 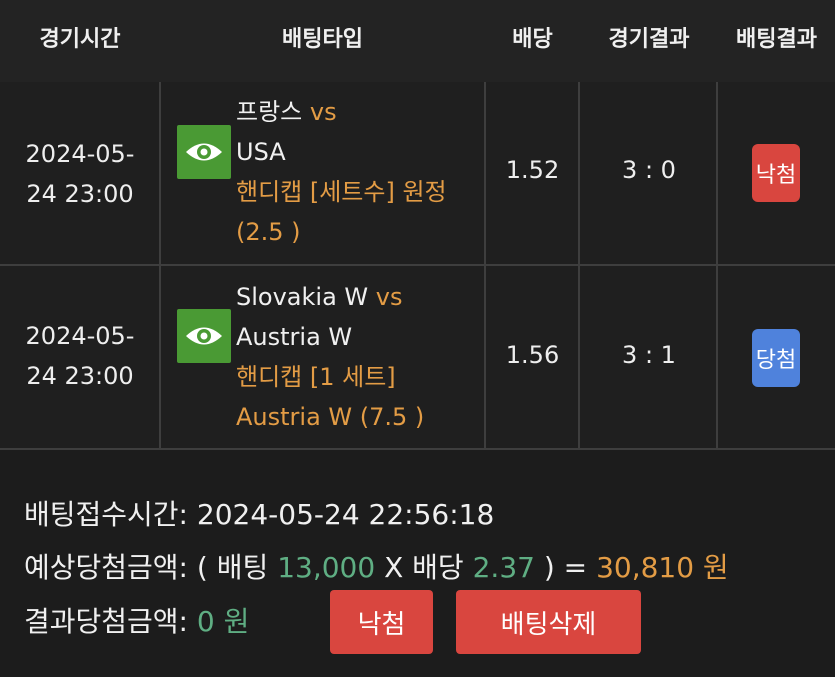 What do you see at coordinates (316, 377) in the screenshot?
I see `market-label: 핸디캡 [1 세트]` at bounding box center [316, 377].